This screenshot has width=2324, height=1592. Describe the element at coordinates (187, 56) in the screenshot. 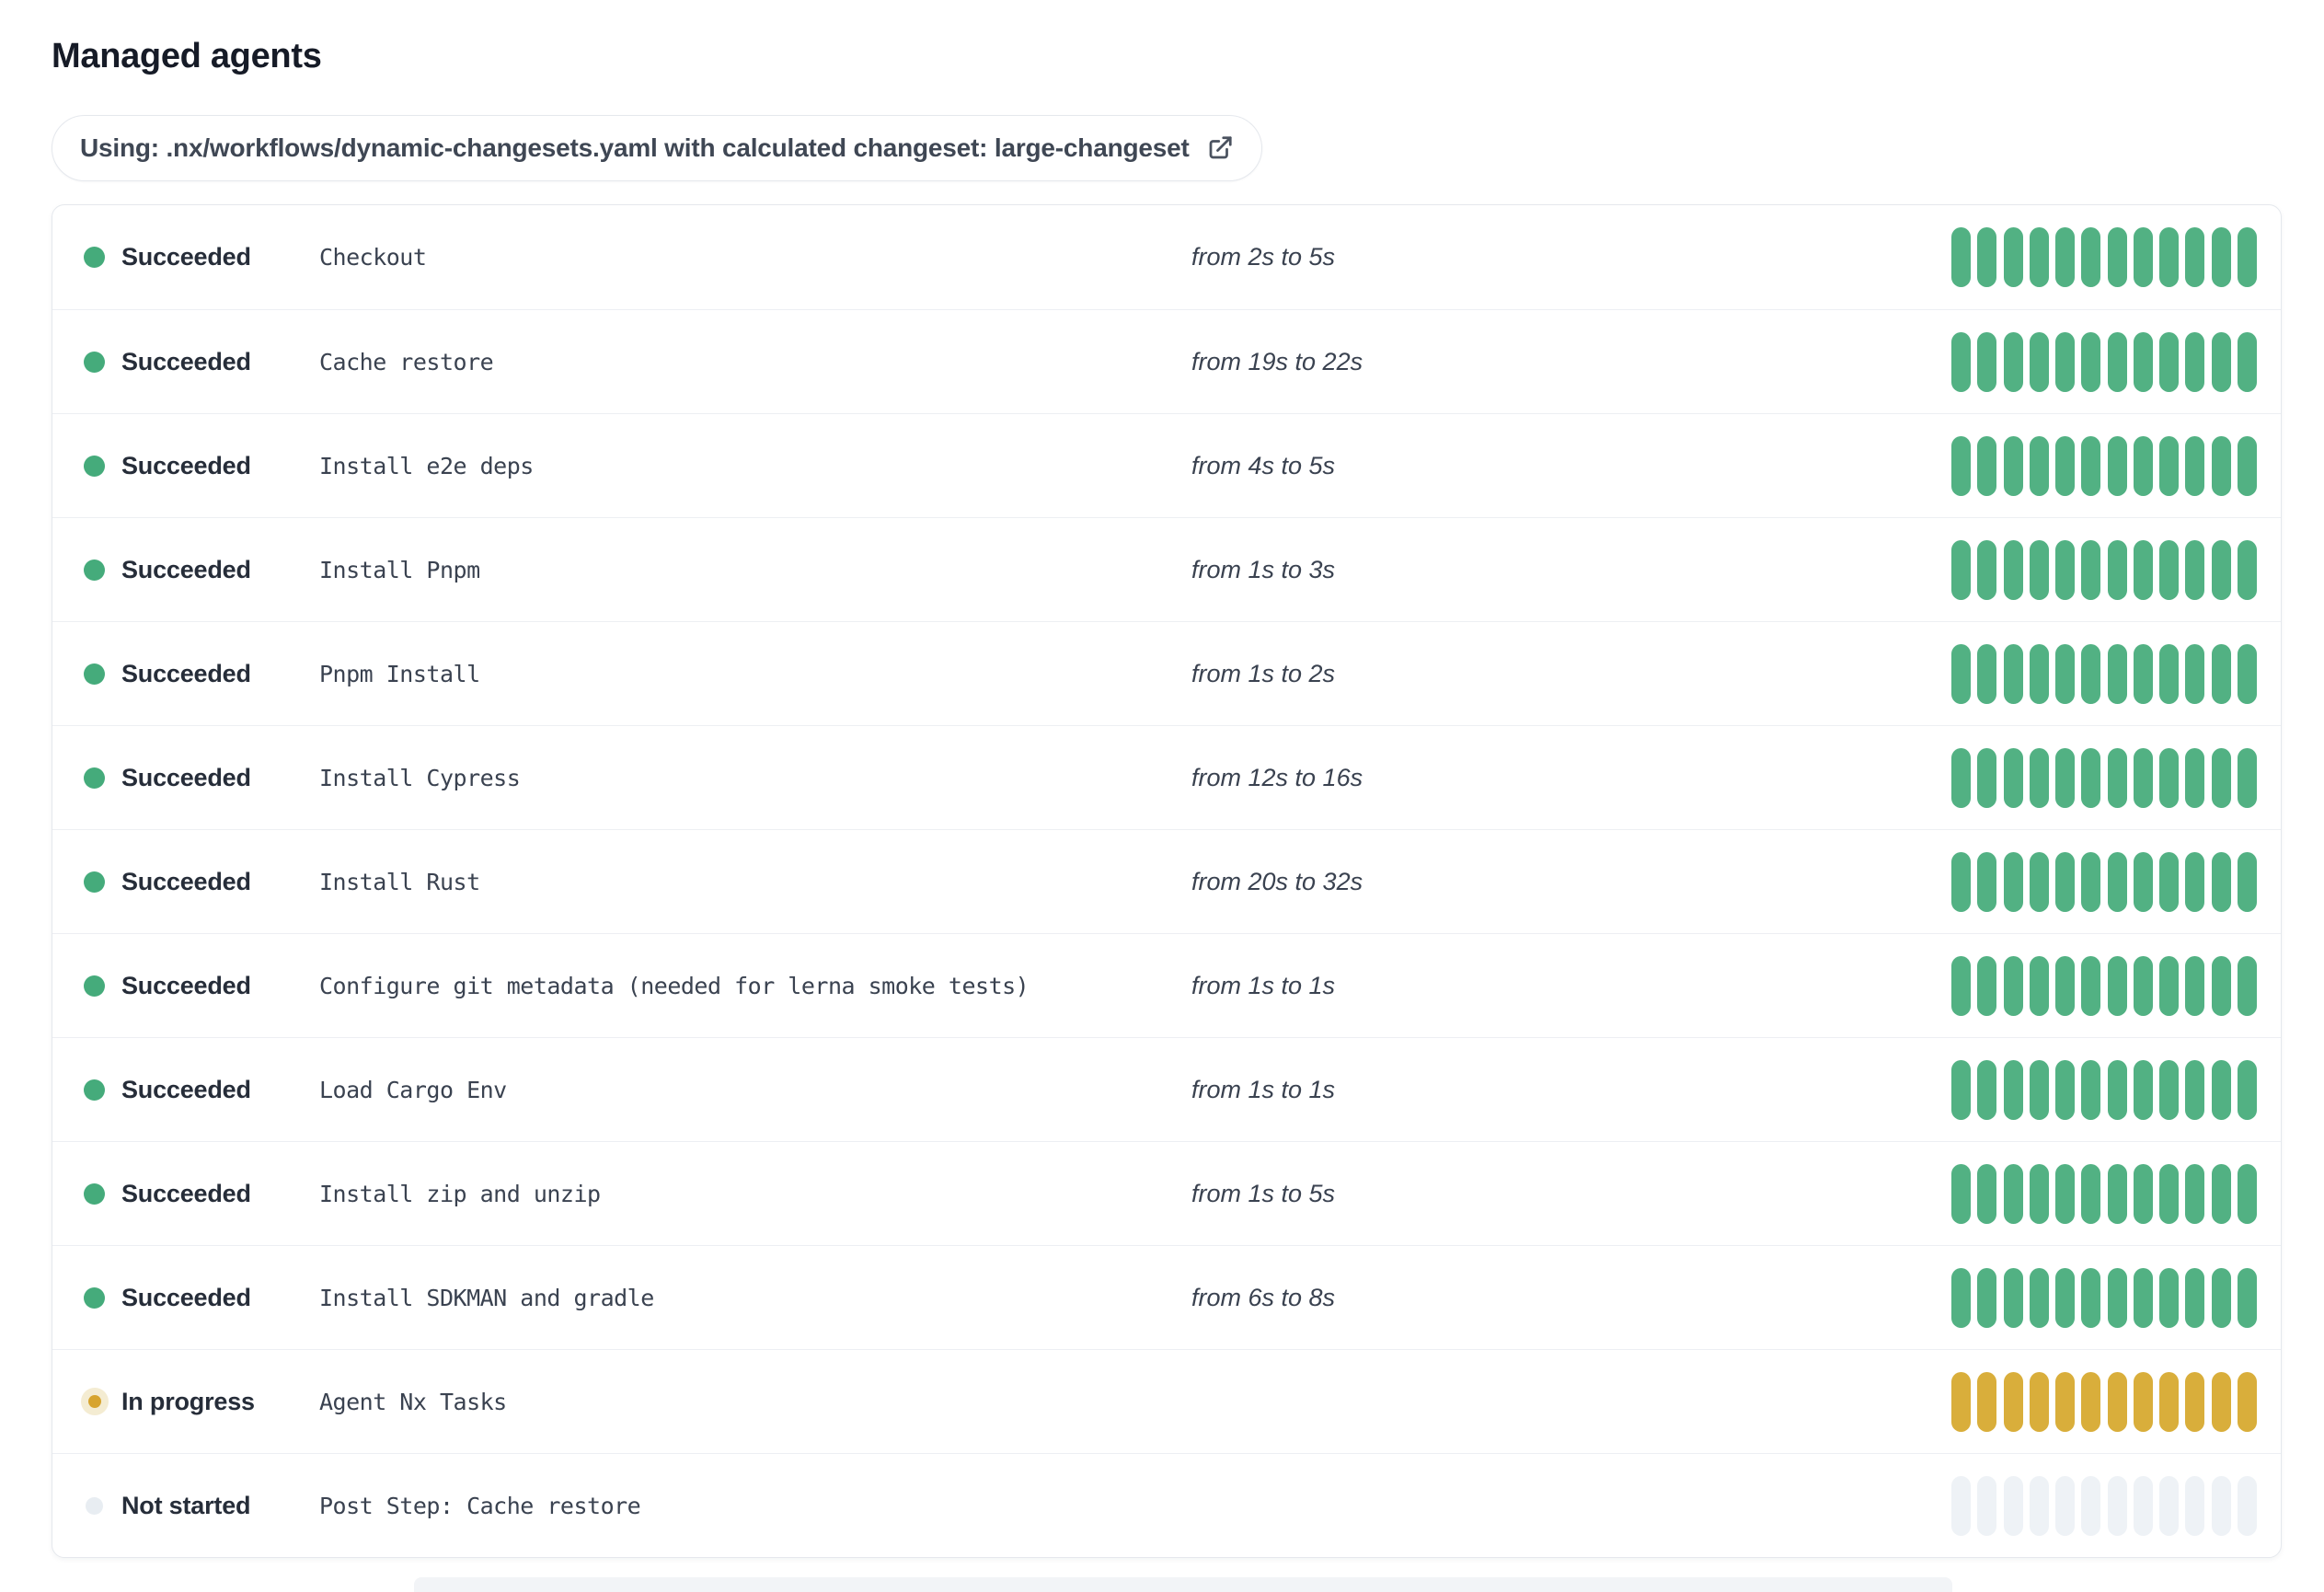

I see `page-title: Managed agents` at that location.